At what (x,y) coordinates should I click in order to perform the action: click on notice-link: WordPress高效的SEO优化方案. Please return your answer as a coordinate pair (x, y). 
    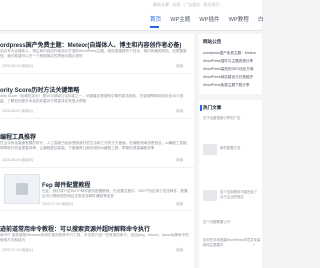
    Looking at the image, I should click on (232, 69).